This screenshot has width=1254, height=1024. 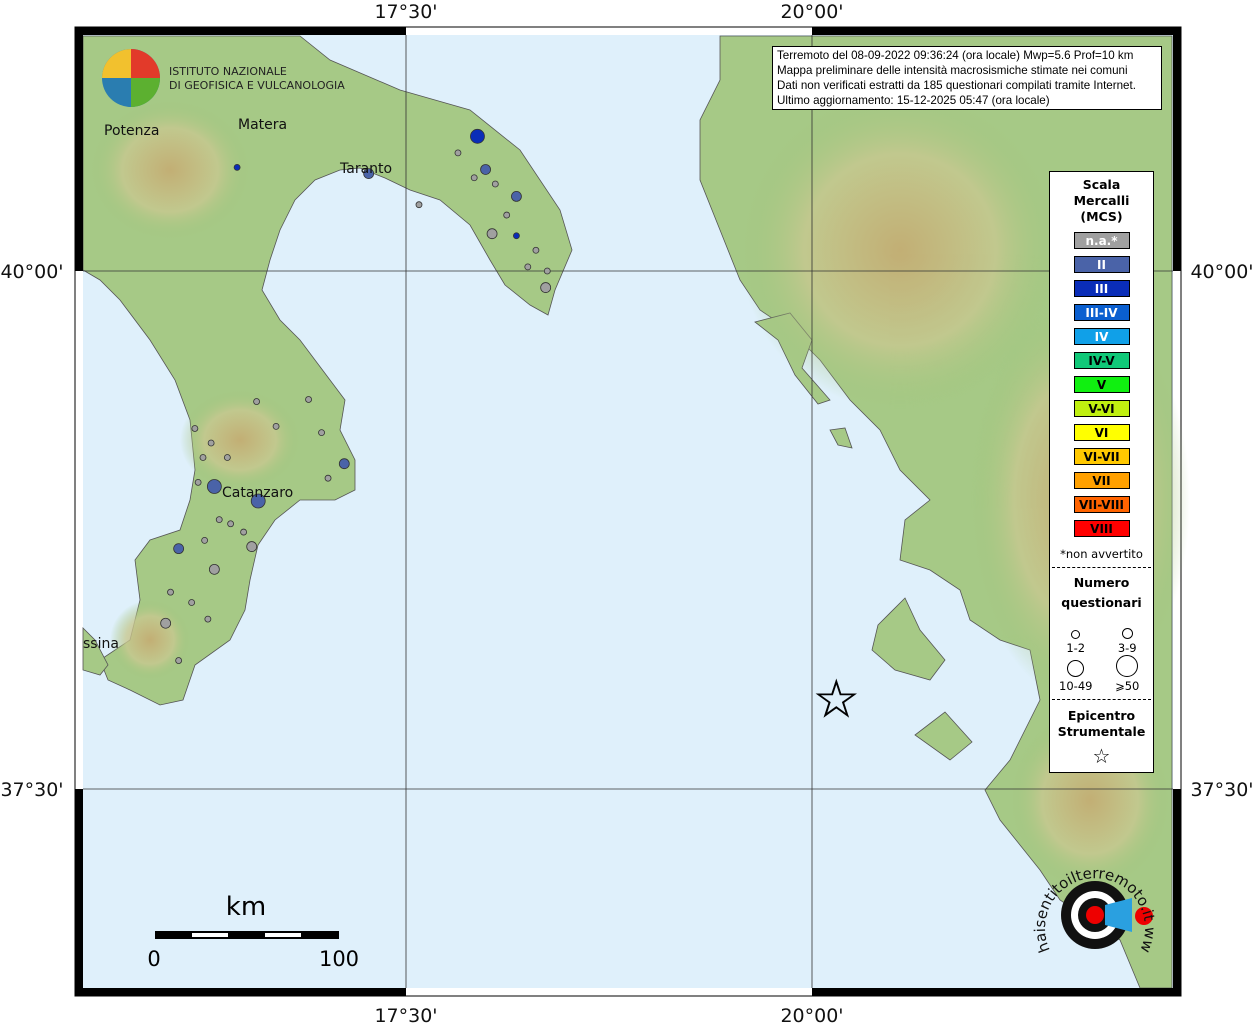 I want to click on mcs-swatch: V, so click(x=1101, y=384).